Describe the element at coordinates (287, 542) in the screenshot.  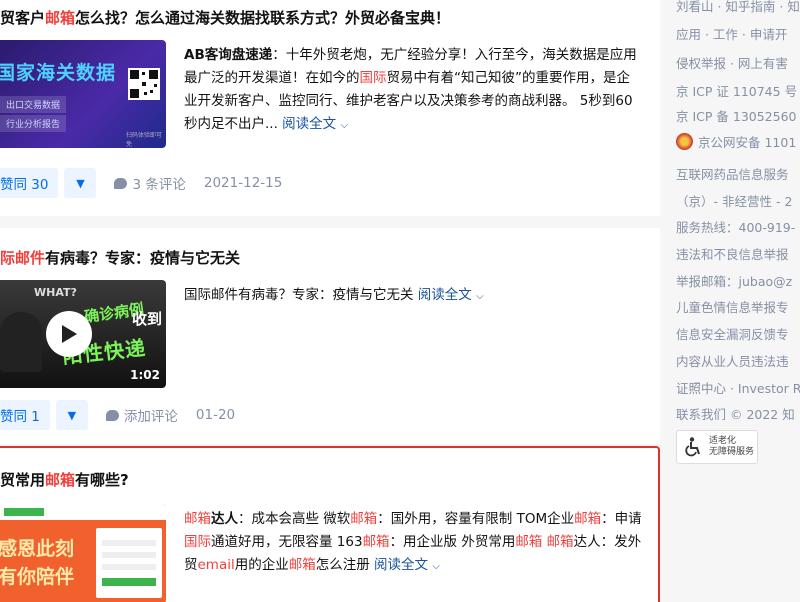
I see `excerpt-text: 通道好用，无限容量 163` at that location.